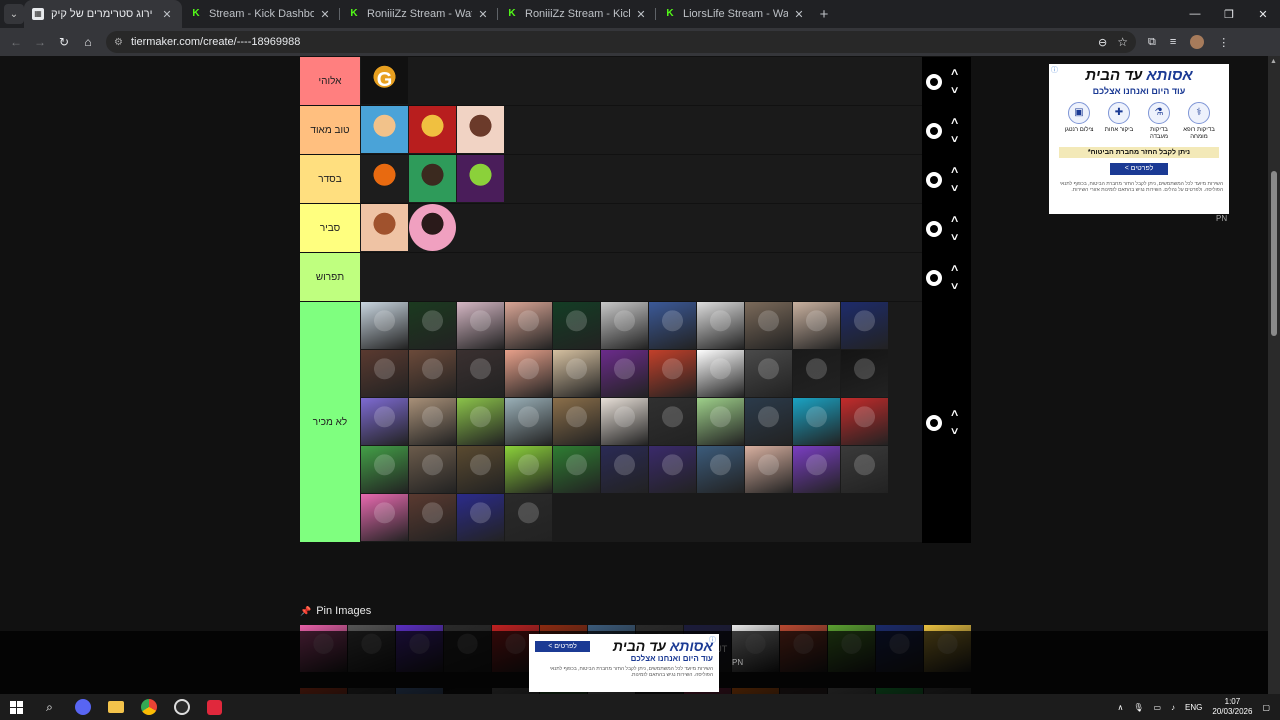  What do you see at coordinates (432, 129) in the screenshot?
I see `crowned-avatar-tile` at bounding box center [432, 129].